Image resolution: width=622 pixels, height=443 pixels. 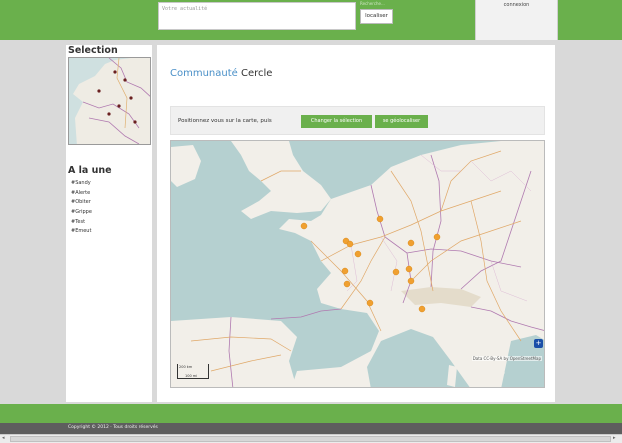 What do you see at coordinates (81, 231) in the screenshot?
I see `tag-link: #Emeut` at bounding box center [81, 231].